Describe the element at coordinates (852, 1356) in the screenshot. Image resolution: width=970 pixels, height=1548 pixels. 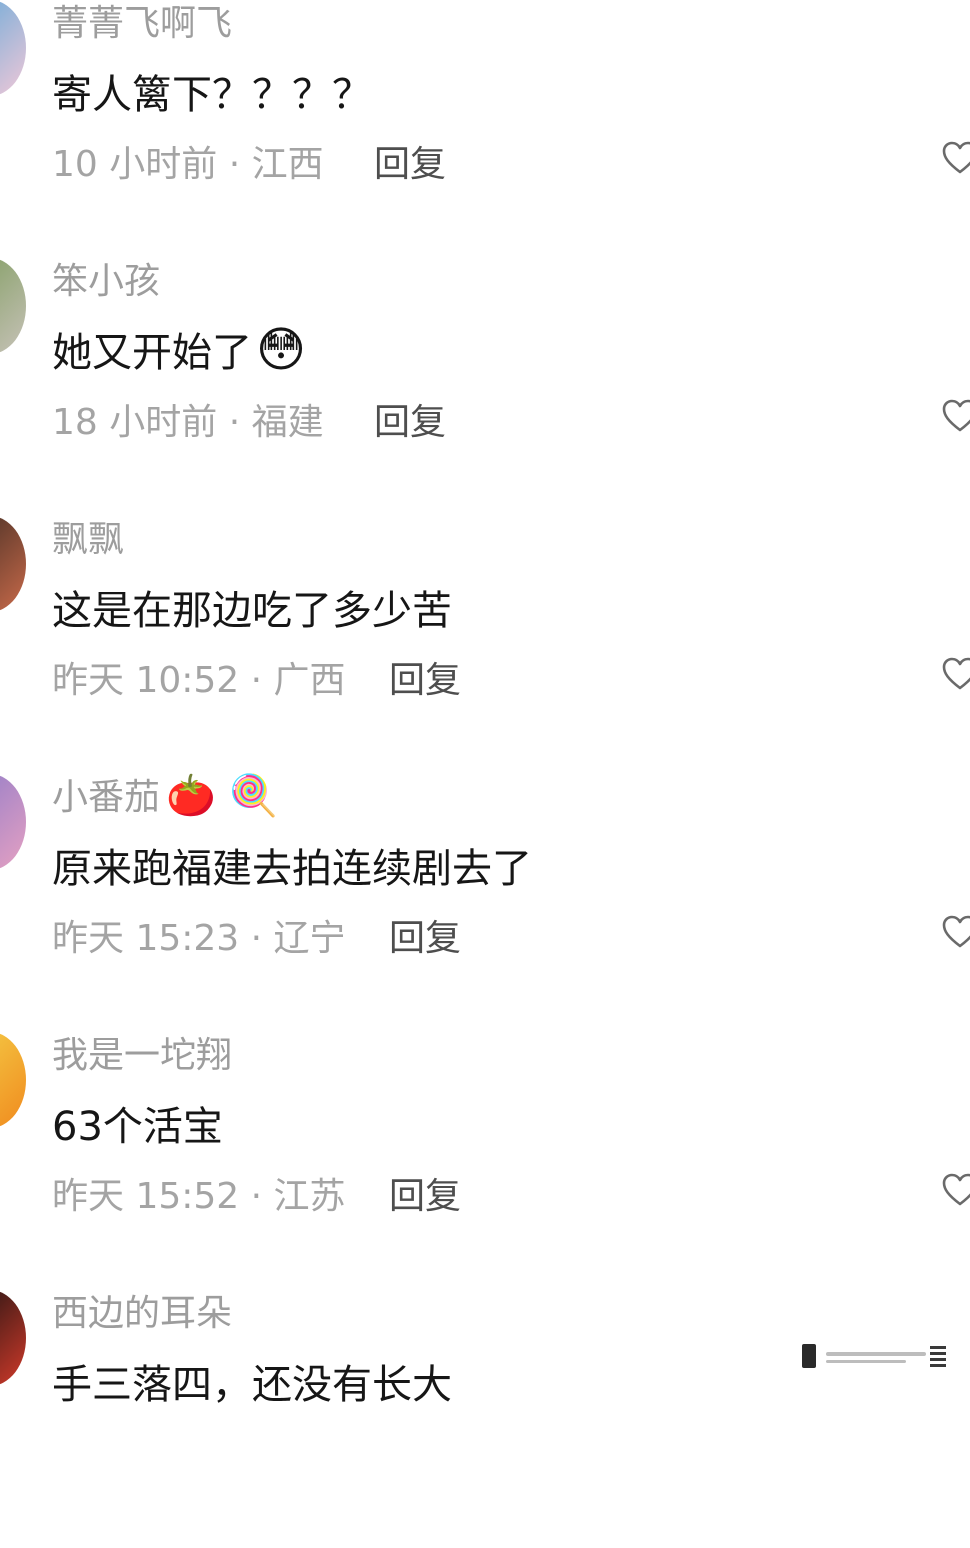
I see `watermark` at that location.